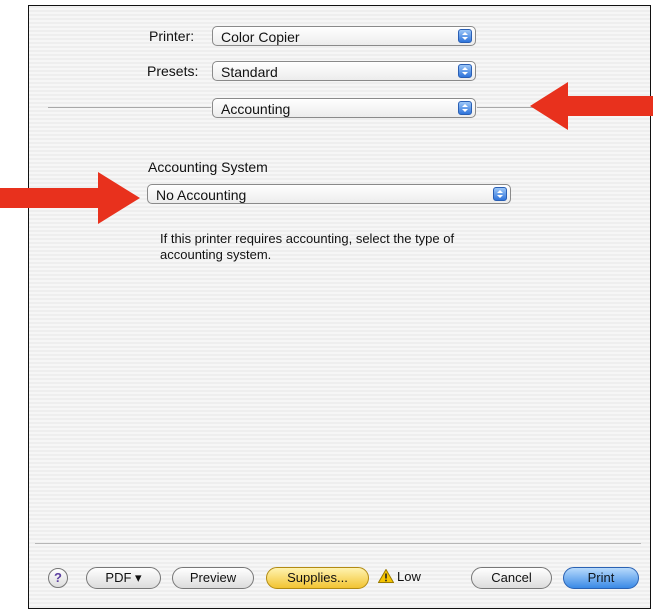  What do you see at coordinates (344, 108) in the screenshot?
I see `panel-popup: Accounting` at bounding box center [344, 108].